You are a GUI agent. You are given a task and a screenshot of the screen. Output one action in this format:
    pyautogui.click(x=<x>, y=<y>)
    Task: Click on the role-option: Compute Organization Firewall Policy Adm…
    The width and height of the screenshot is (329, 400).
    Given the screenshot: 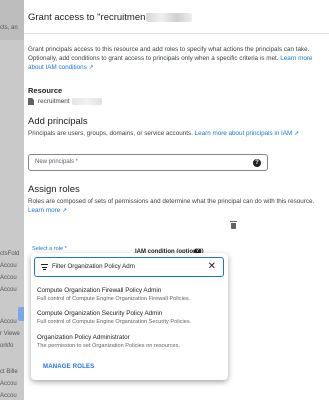 What is the action you would take?
    pyautogui.click(x=129, y=294)
    